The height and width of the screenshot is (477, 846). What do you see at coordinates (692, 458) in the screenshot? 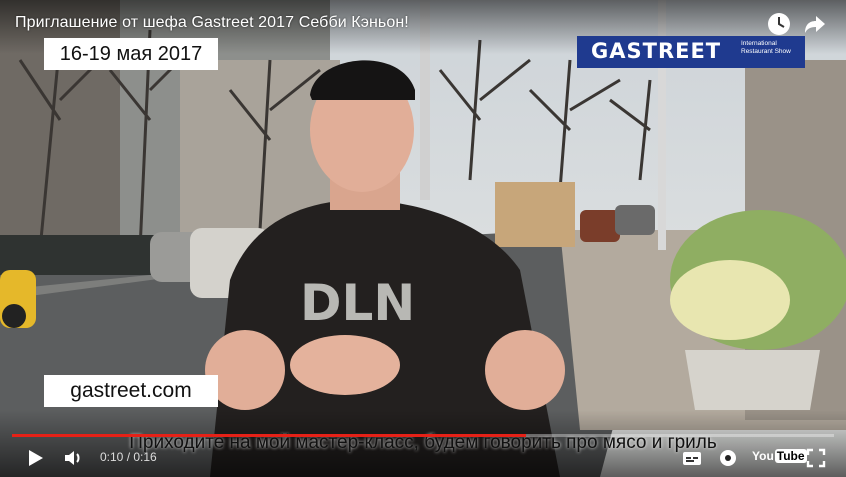
I see `subtitles-icon` at bounding box center [692, 458].